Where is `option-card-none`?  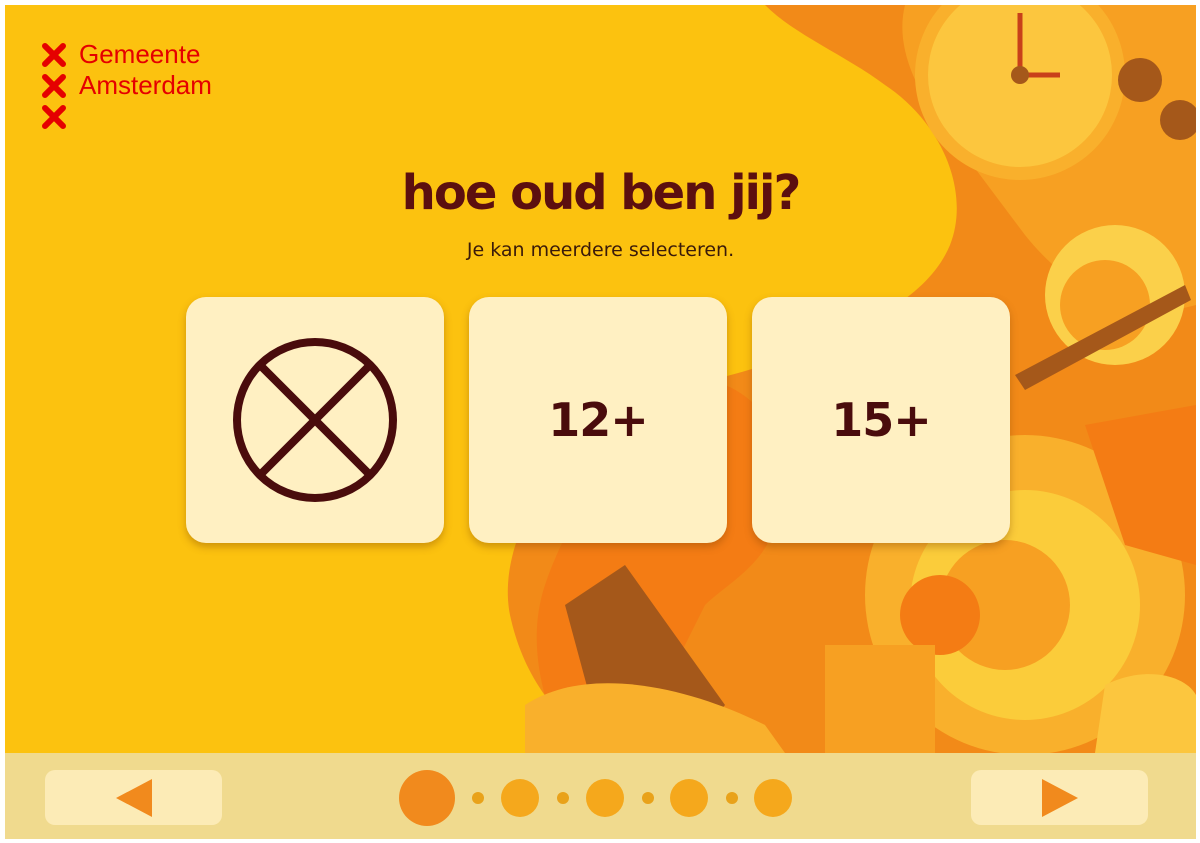
option-card-none is located at coordinates (315, 420).